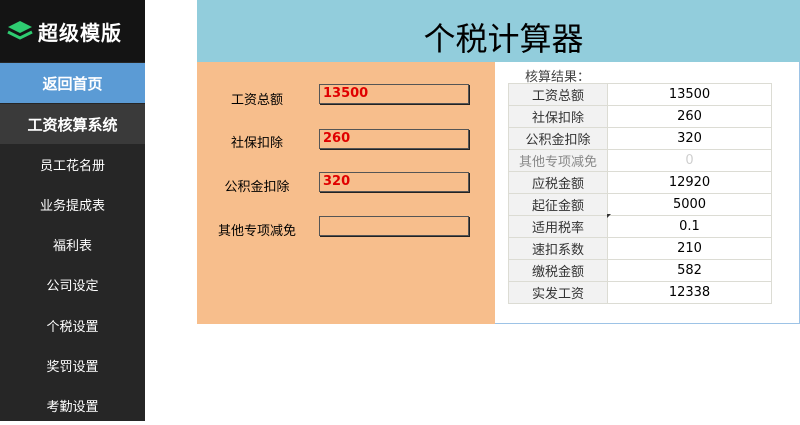  I want to click on result-label: 起征金额, so click(558, 204).